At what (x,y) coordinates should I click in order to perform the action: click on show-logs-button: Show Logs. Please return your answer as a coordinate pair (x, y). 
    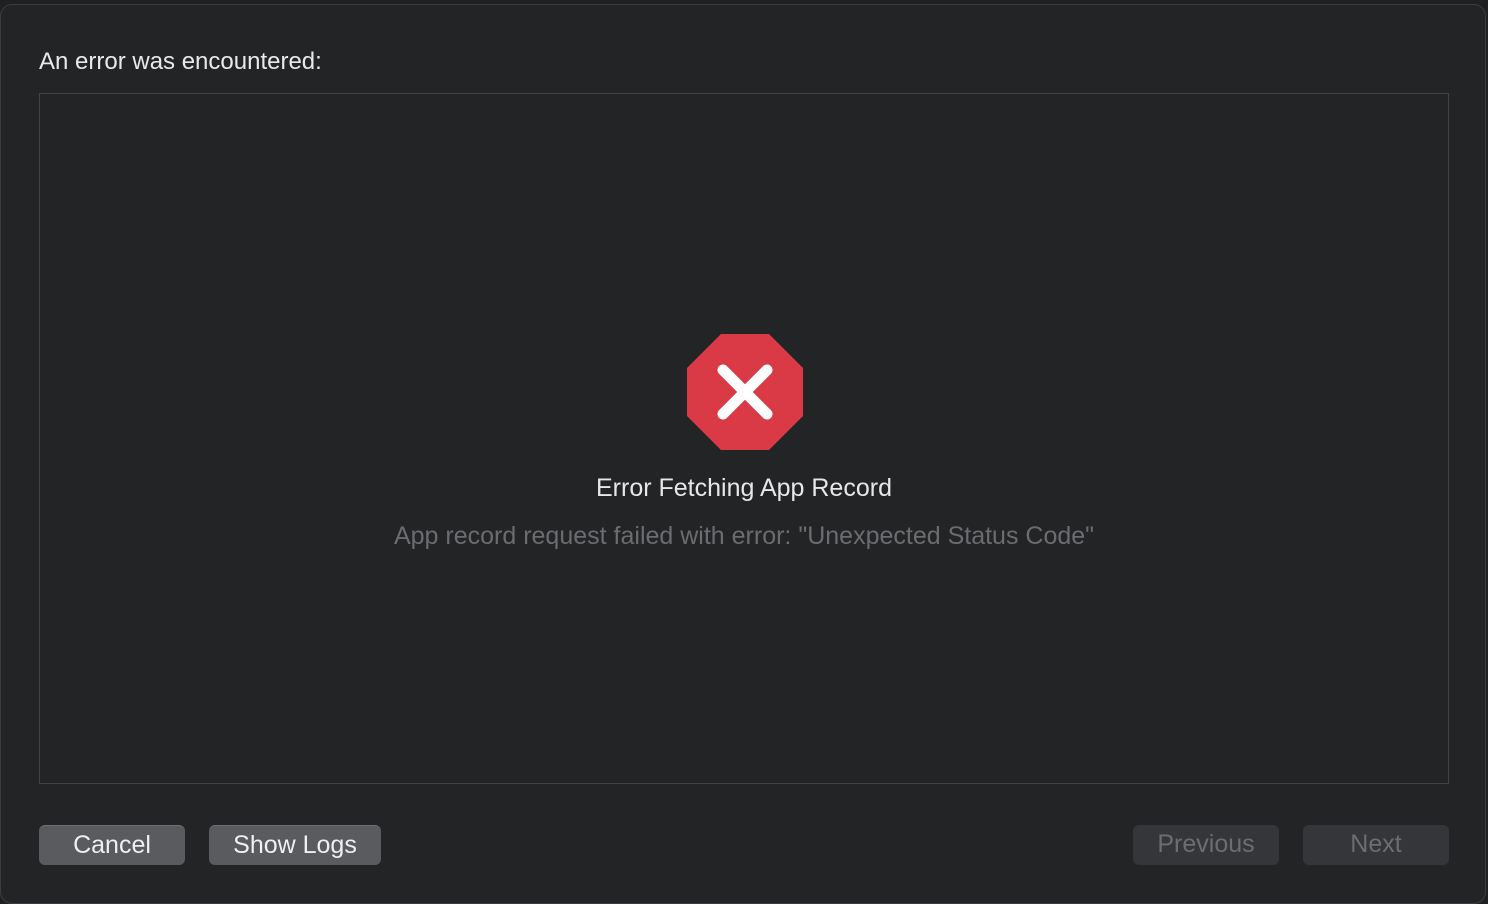
    Looking at the image, I should click on (295, 845).